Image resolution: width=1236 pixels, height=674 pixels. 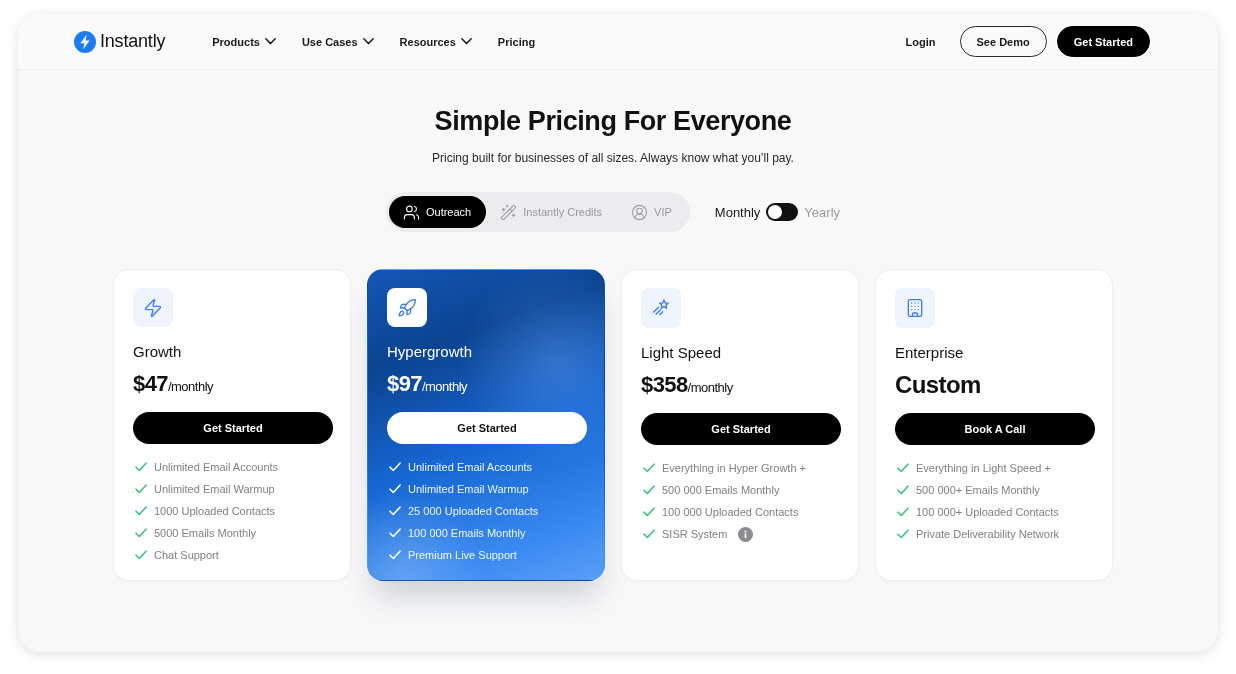 What do you see at coordinates (428, 384) in the screenshot?
I see `plan-price: $97/monthly` at bounding box center [428, 384].